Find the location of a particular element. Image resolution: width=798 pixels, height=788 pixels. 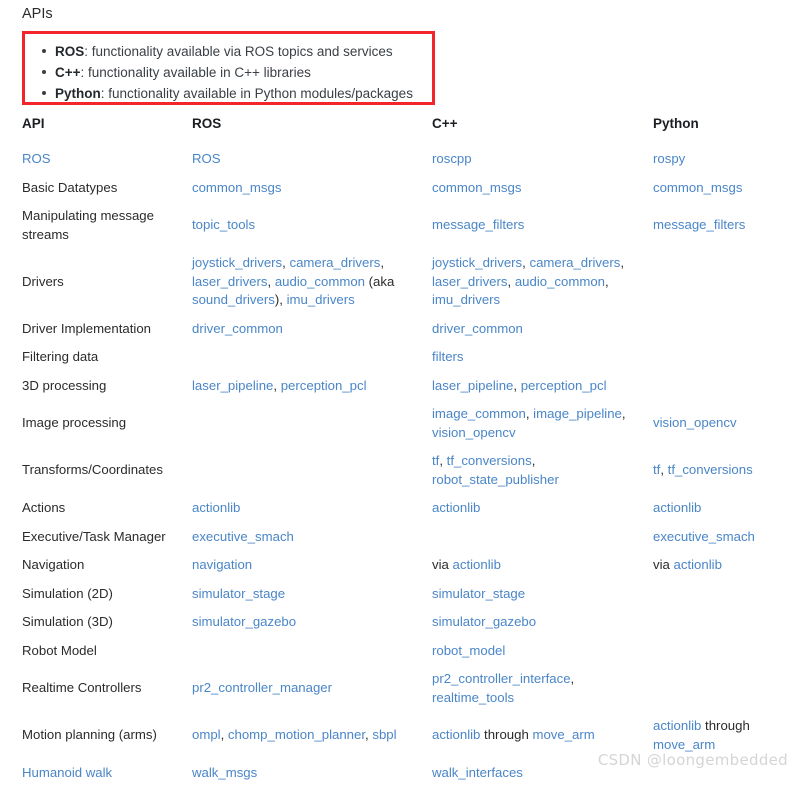

package-link: pr2_controller_manager is located at coordinates (262, 687).